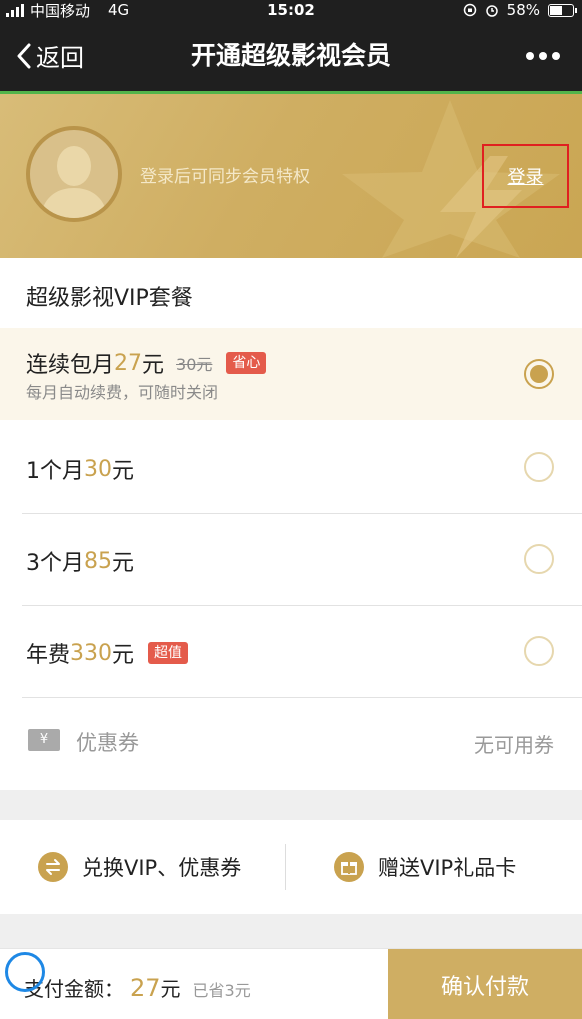  What do you see at coordinates (55, 471) in the screenshot?
I see `plan-name: 1个月` at bounding box center [55, 471].